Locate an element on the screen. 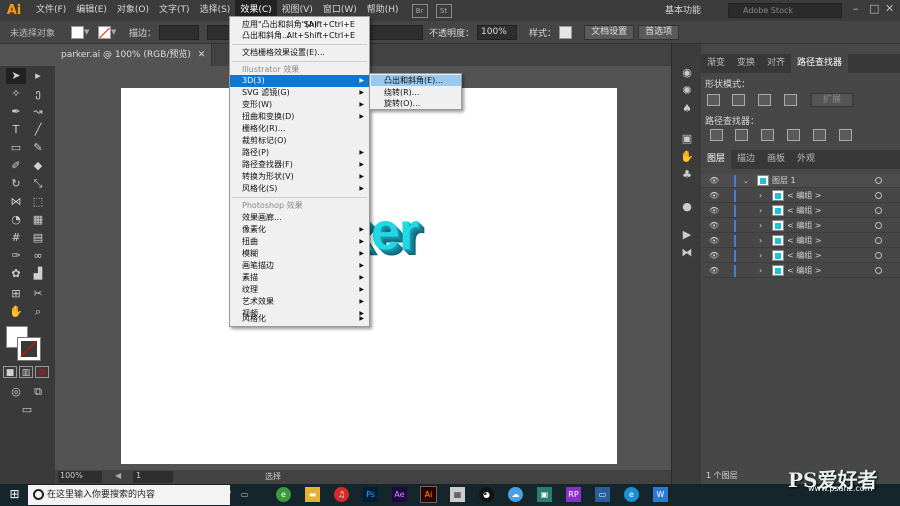 The height and width of the screenshot is (506, 900). actions-panel-icon: ▶ is located at coordinates (687, 235).